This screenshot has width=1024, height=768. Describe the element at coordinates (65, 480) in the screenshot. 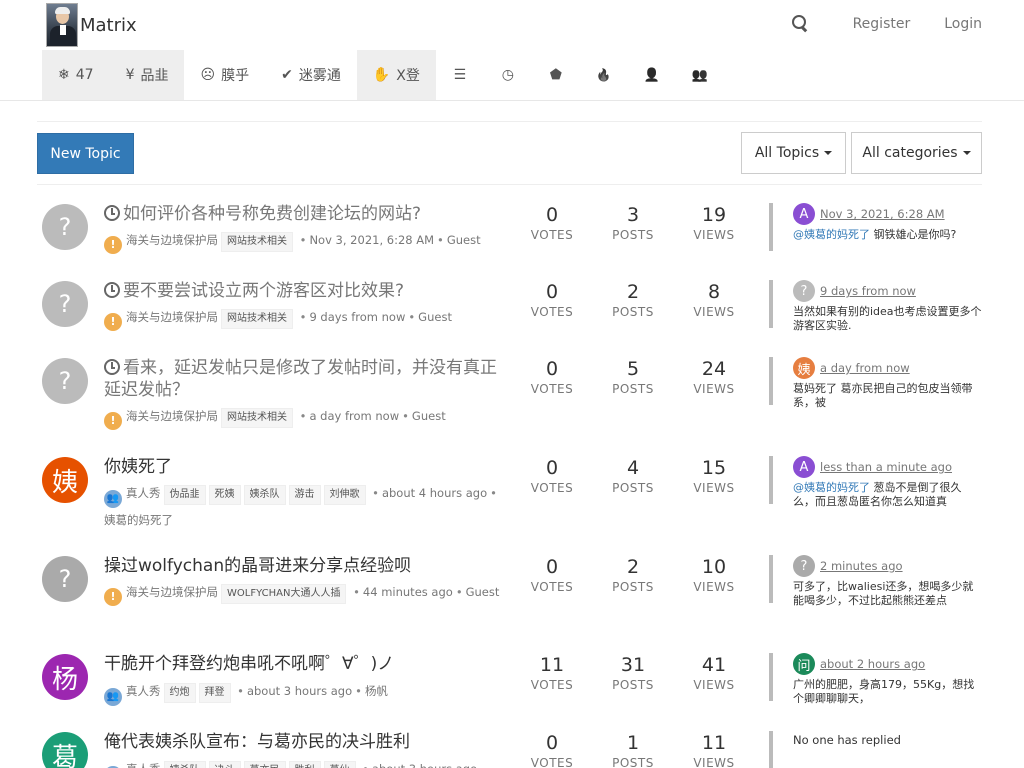

I see `user-avatar: 姨` at that location.